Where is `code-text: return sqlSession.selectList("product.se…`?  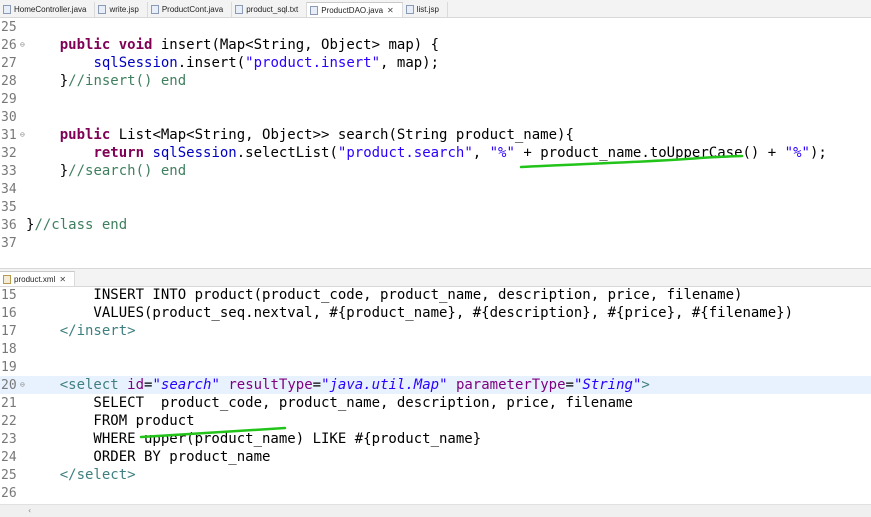 code-text: return sqlSession.selectList("product.se… is located at coordinates (460, 153).